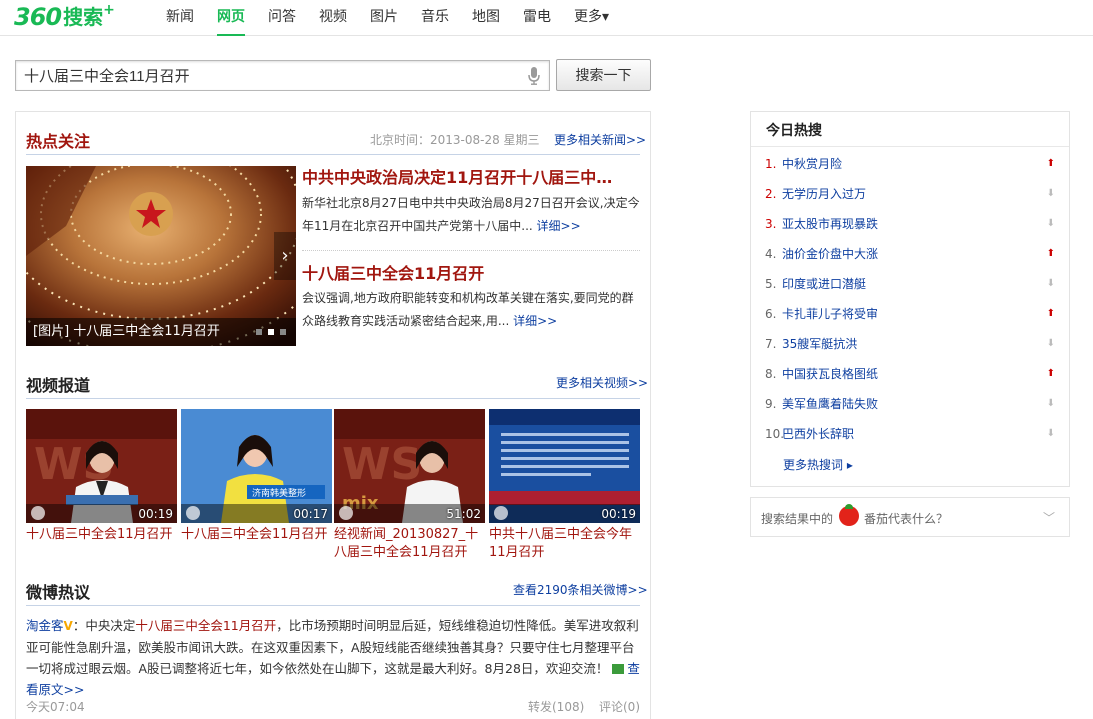  What do you see at coordinates (824, 284) in the screenshot?
I see `hot-search-term: 印度或进口潜艇` at bounding box center [824, 284].